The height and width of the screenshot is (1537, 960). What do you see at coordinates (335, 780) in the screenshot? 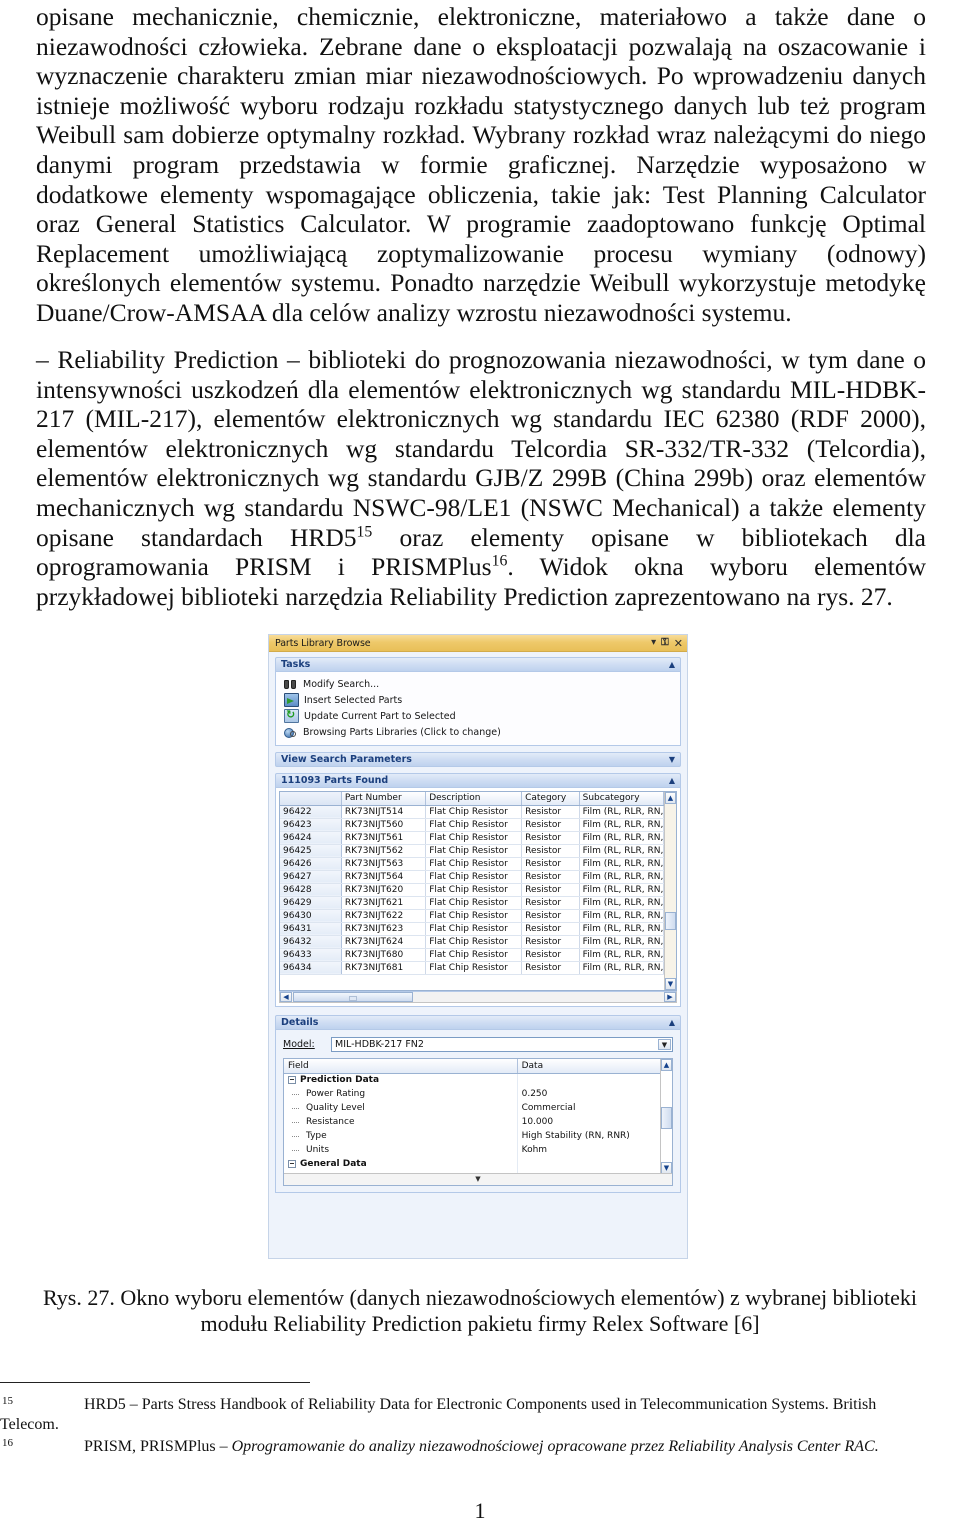
I see `parts-found-label: 111093 Parts Found` at bounding box center [335, 780].